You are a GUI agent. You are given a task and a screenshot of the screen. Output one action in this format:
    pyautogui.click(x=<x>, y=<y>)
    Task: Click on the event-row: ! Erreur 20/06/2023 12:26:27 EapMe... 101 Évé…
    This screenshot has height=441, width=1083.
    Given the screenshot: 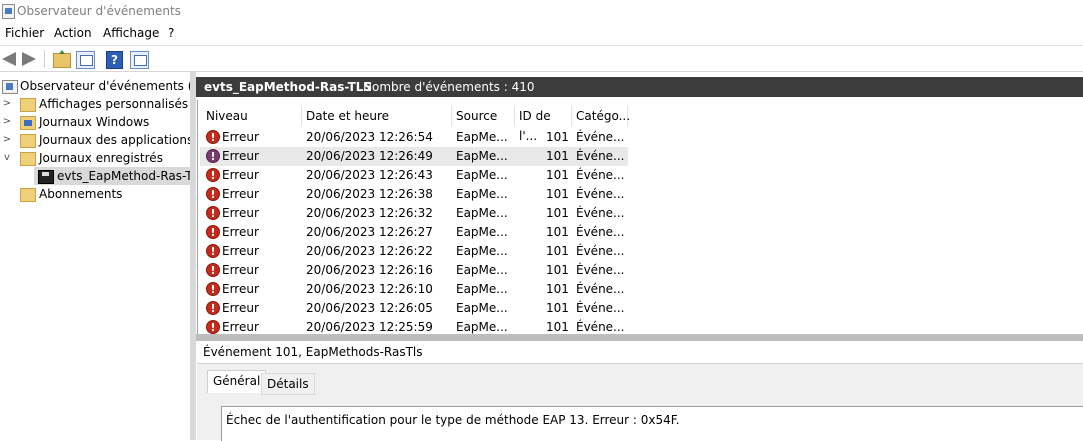 What is the action you would take?
    pyautogui.click(x=414, y=232)
    